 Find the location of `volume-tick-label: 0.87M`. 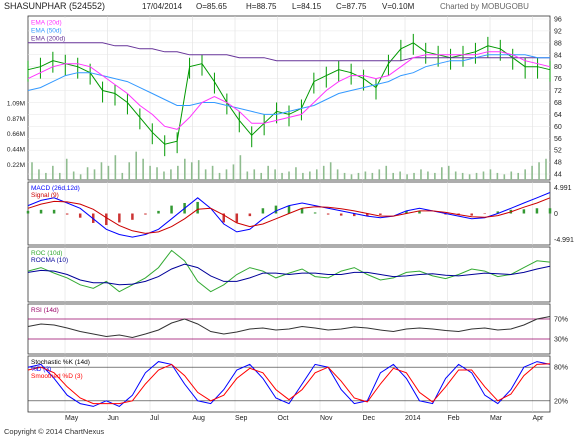

volume-tick-label: 0.87M is located at coordinates (16, 119).